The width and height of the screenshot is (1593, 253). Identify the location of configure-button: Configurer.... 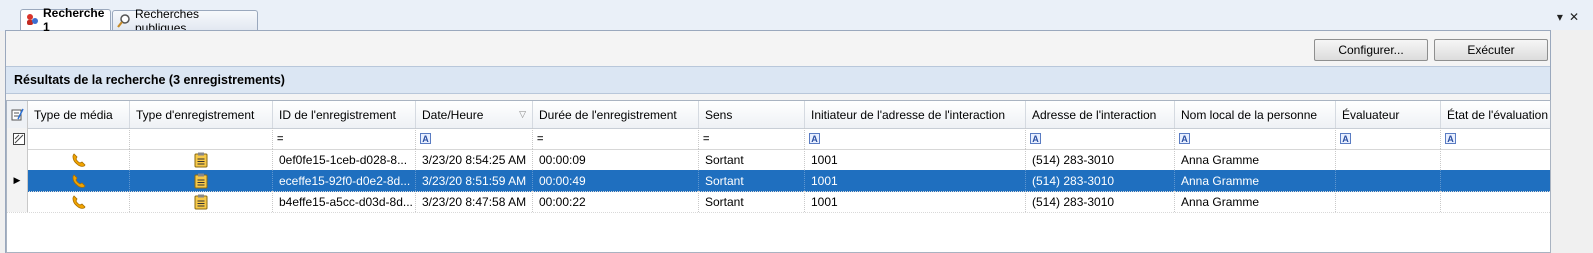
(1371, 50).